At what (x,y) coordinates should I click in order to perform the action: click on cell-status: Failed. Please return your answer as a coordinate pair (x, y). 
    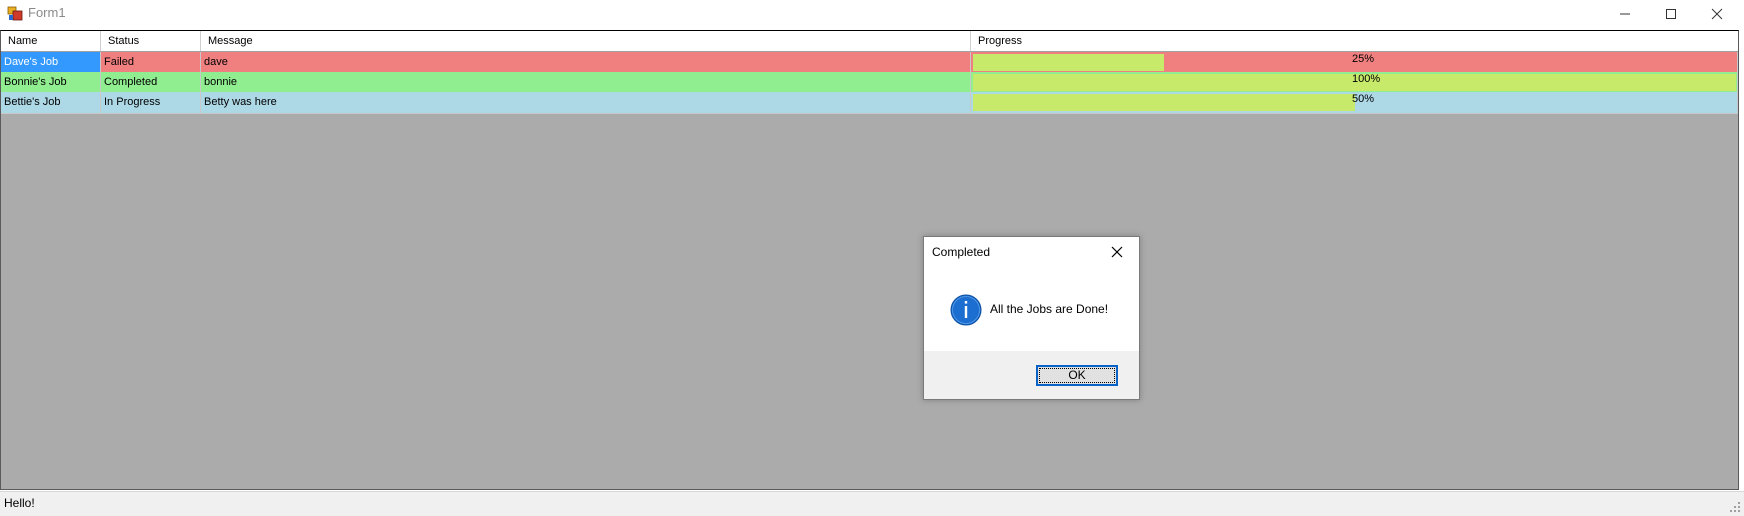
    Looking at the image, I should click on (151, 62).